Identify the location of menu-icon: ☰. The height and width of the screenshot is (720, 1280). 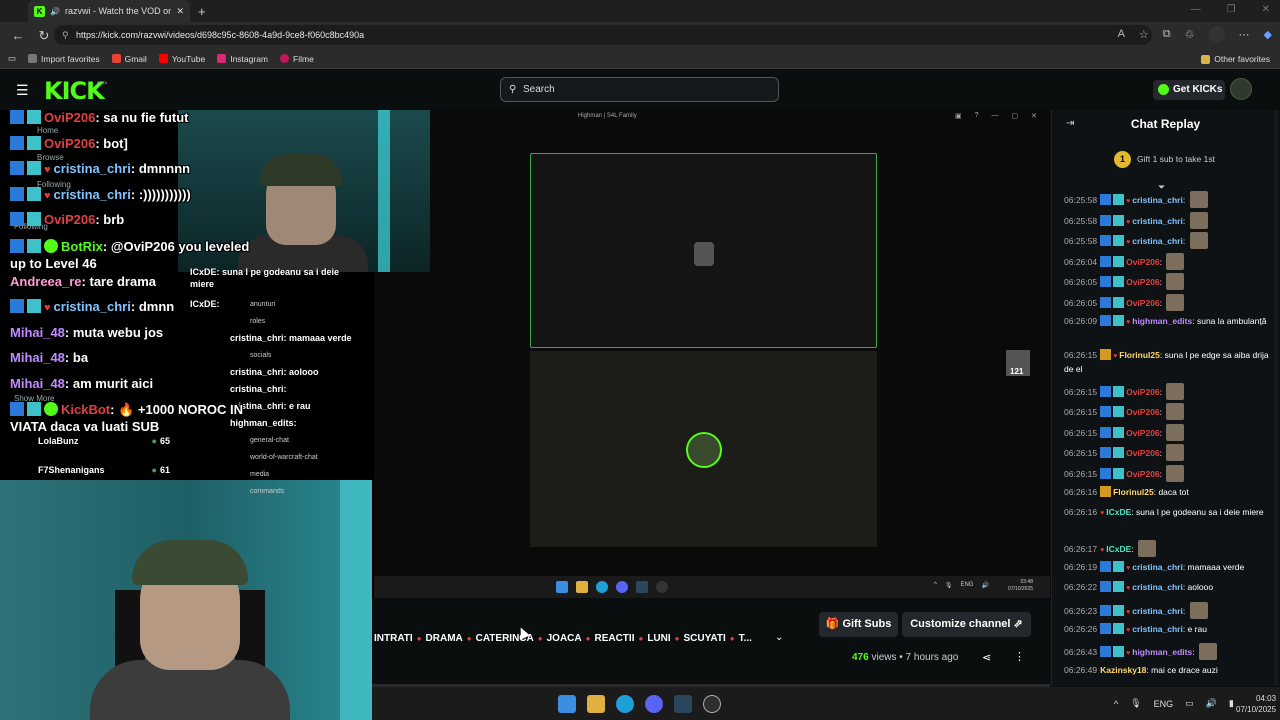
(22, 90).